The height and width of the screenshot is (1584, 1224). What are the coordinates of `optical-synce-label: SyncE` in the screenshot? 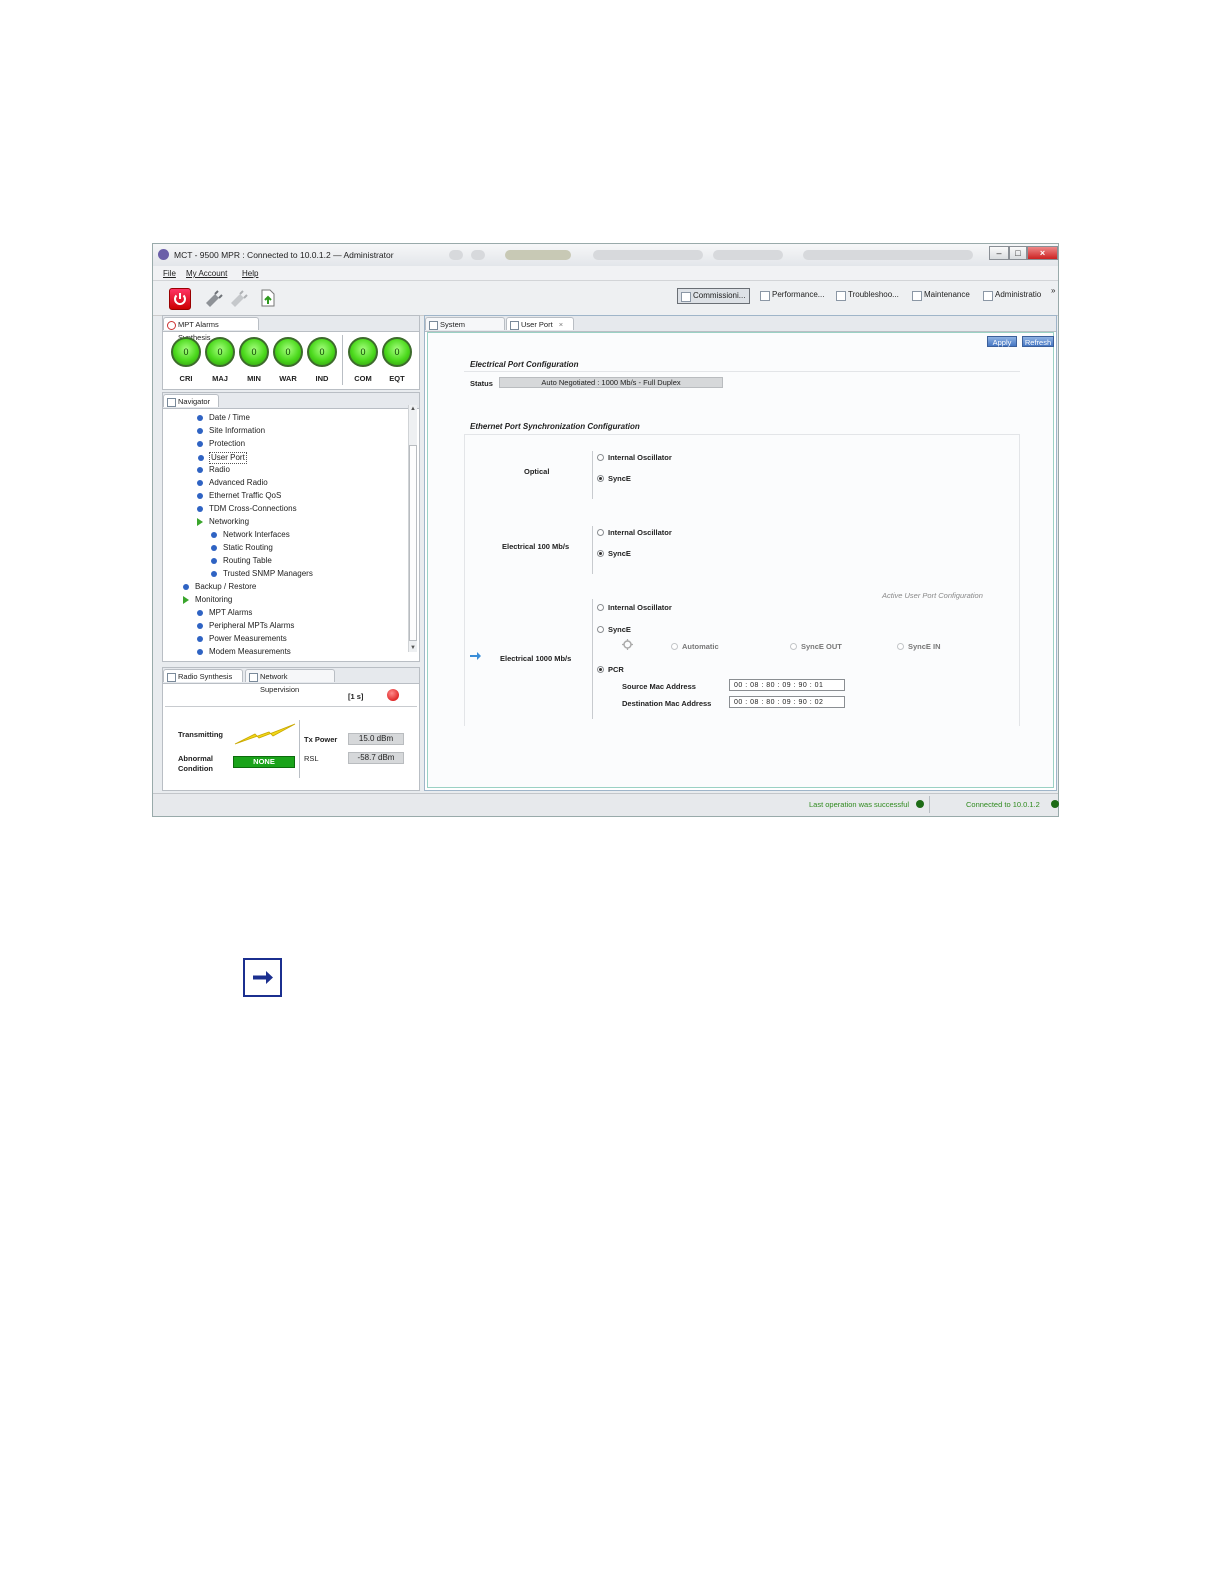 It's located at (619, 478).